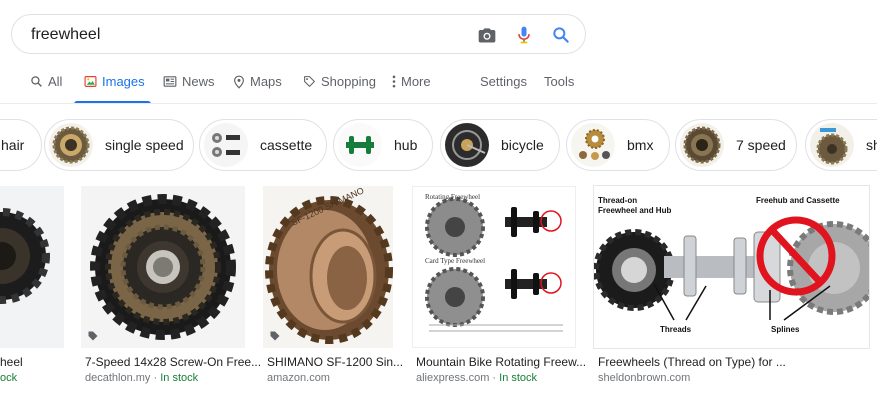  I want to click on tab-shopping: Shopping, so click(339, 89).